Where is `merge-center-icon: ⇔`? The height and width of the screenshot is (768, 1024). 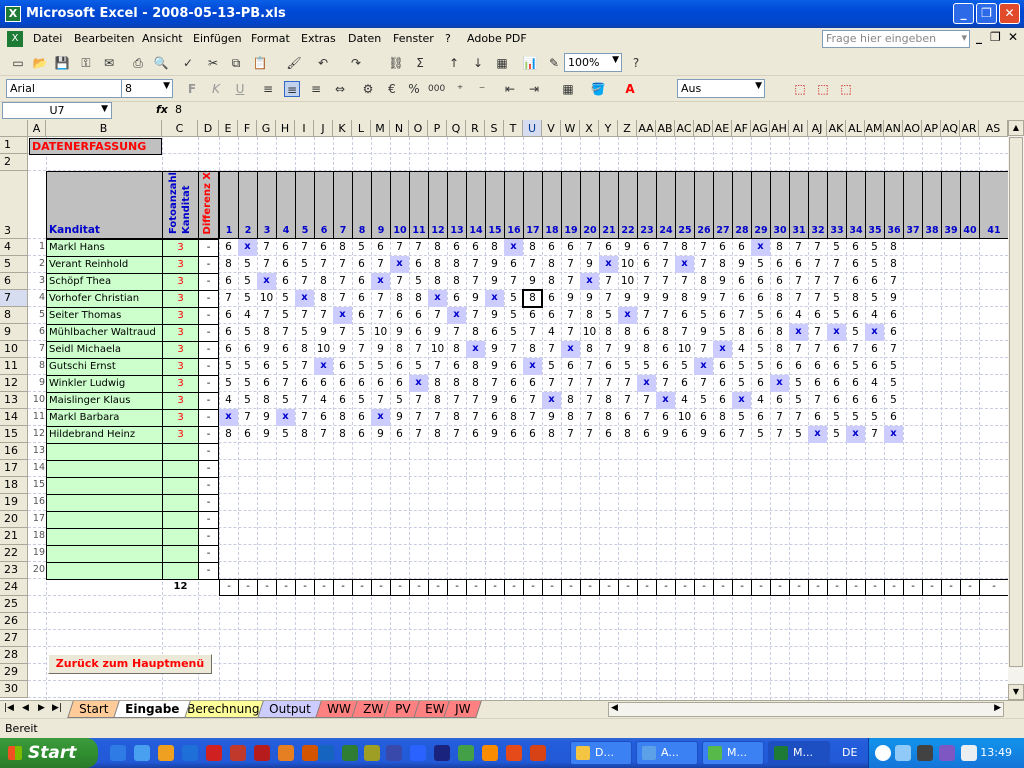
merge-center-icon: ⇔ is located at coordinates (340, 89).